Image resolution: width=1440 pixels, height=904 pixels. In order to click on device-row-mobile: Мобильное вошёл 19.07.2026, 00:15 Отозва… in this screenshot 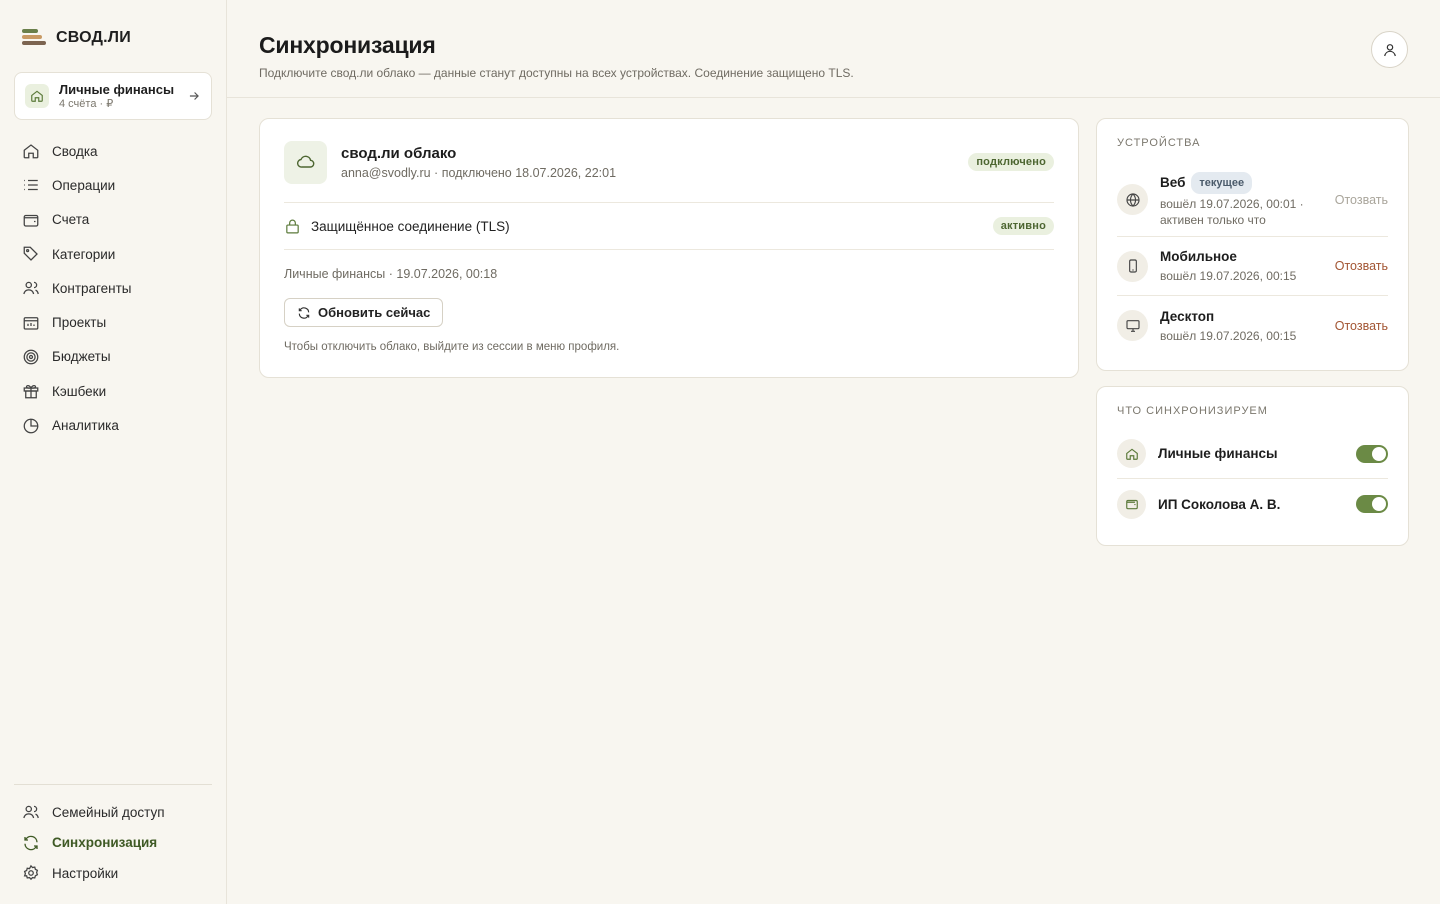, I will do `click(1252, 266)`.